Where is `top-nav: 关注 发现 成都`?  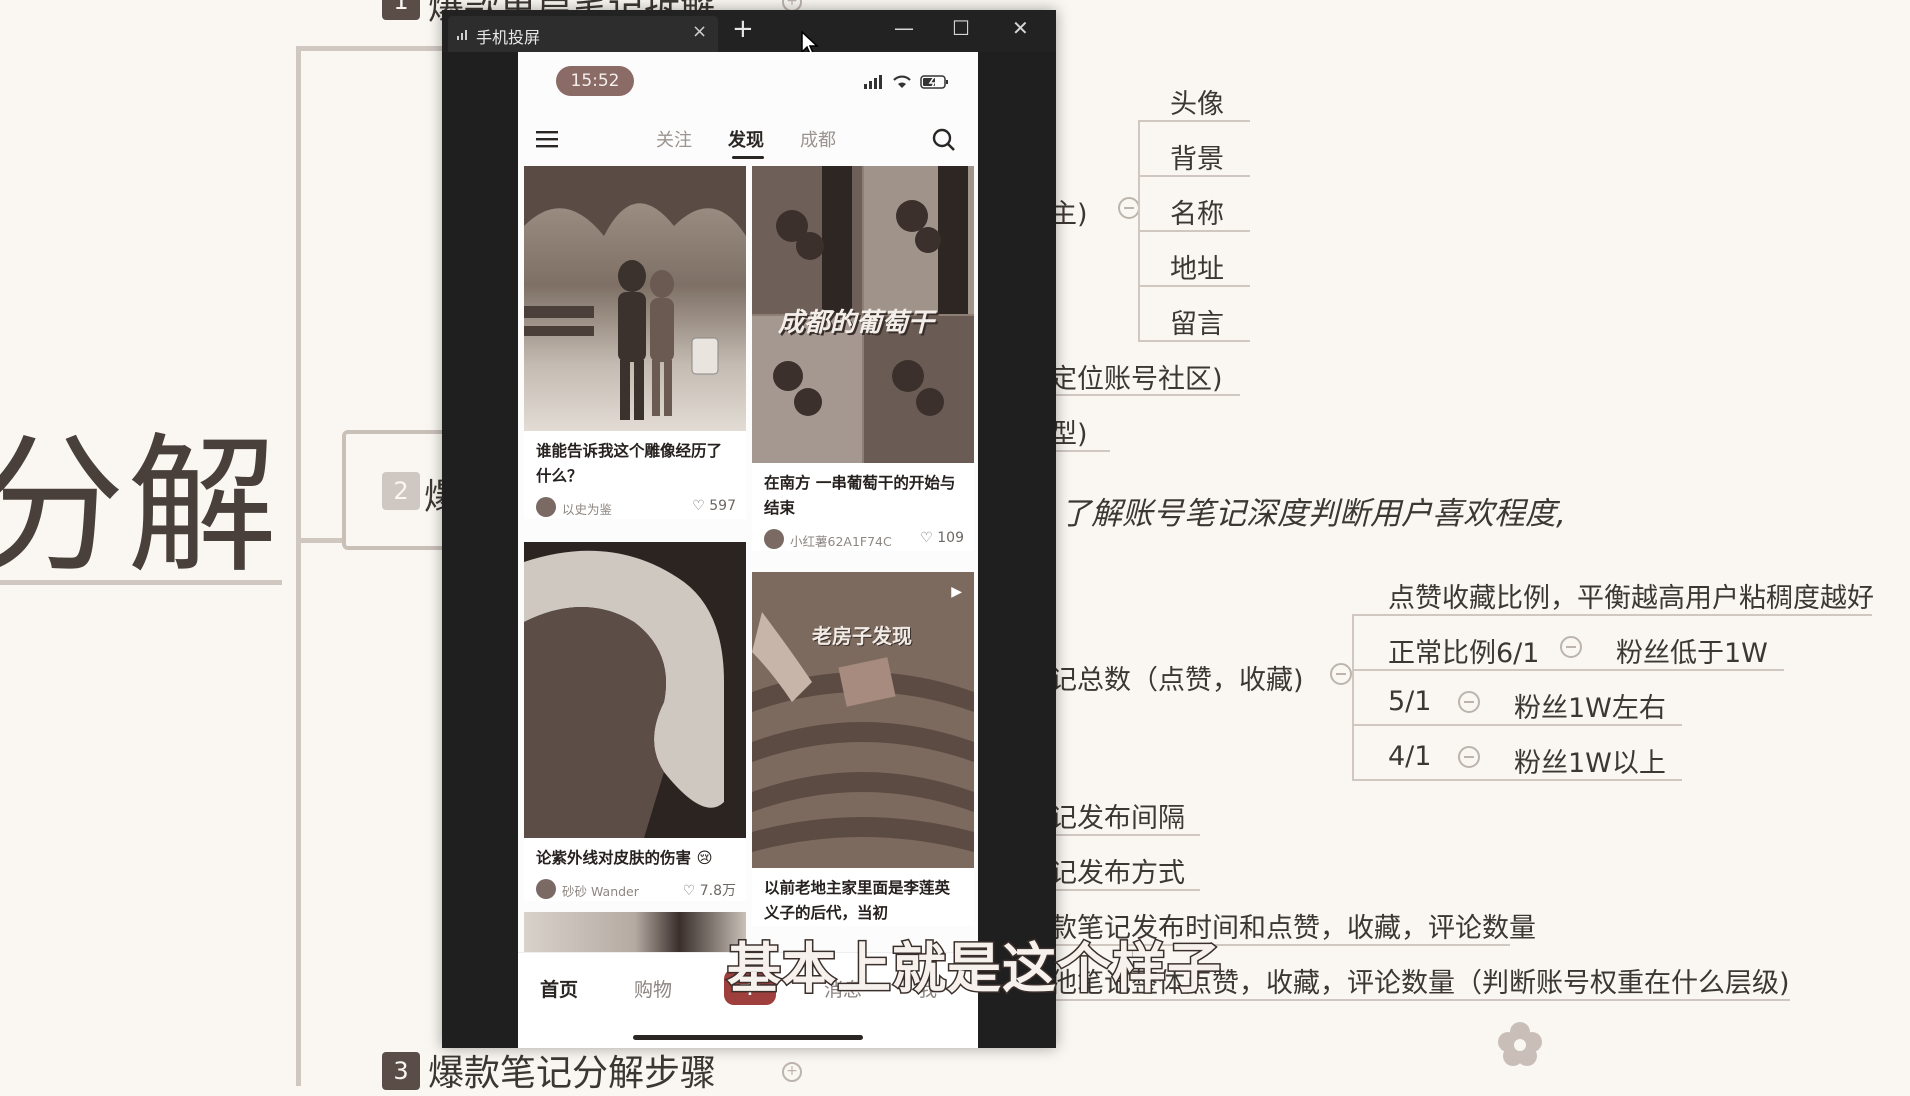
top-nav: 关注 发现 成都 is located at coordinates (748, 139).